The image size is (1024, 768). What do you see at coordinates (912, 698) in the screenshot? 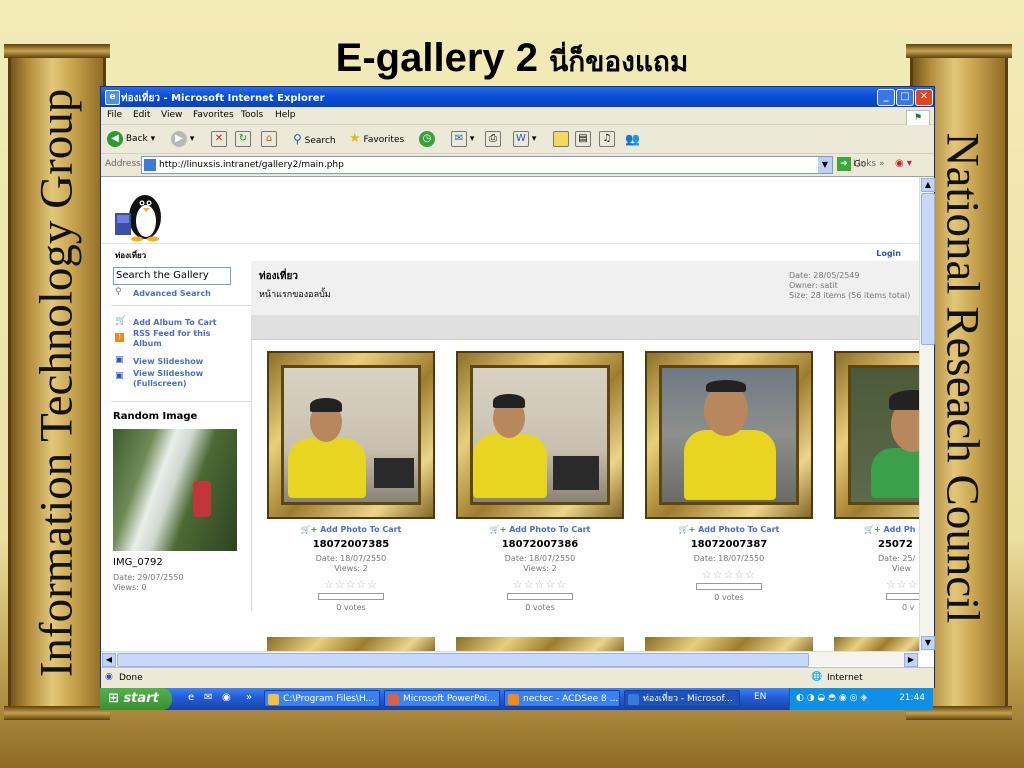
I see `clock: 21:44` at bounding box center [912, 698].